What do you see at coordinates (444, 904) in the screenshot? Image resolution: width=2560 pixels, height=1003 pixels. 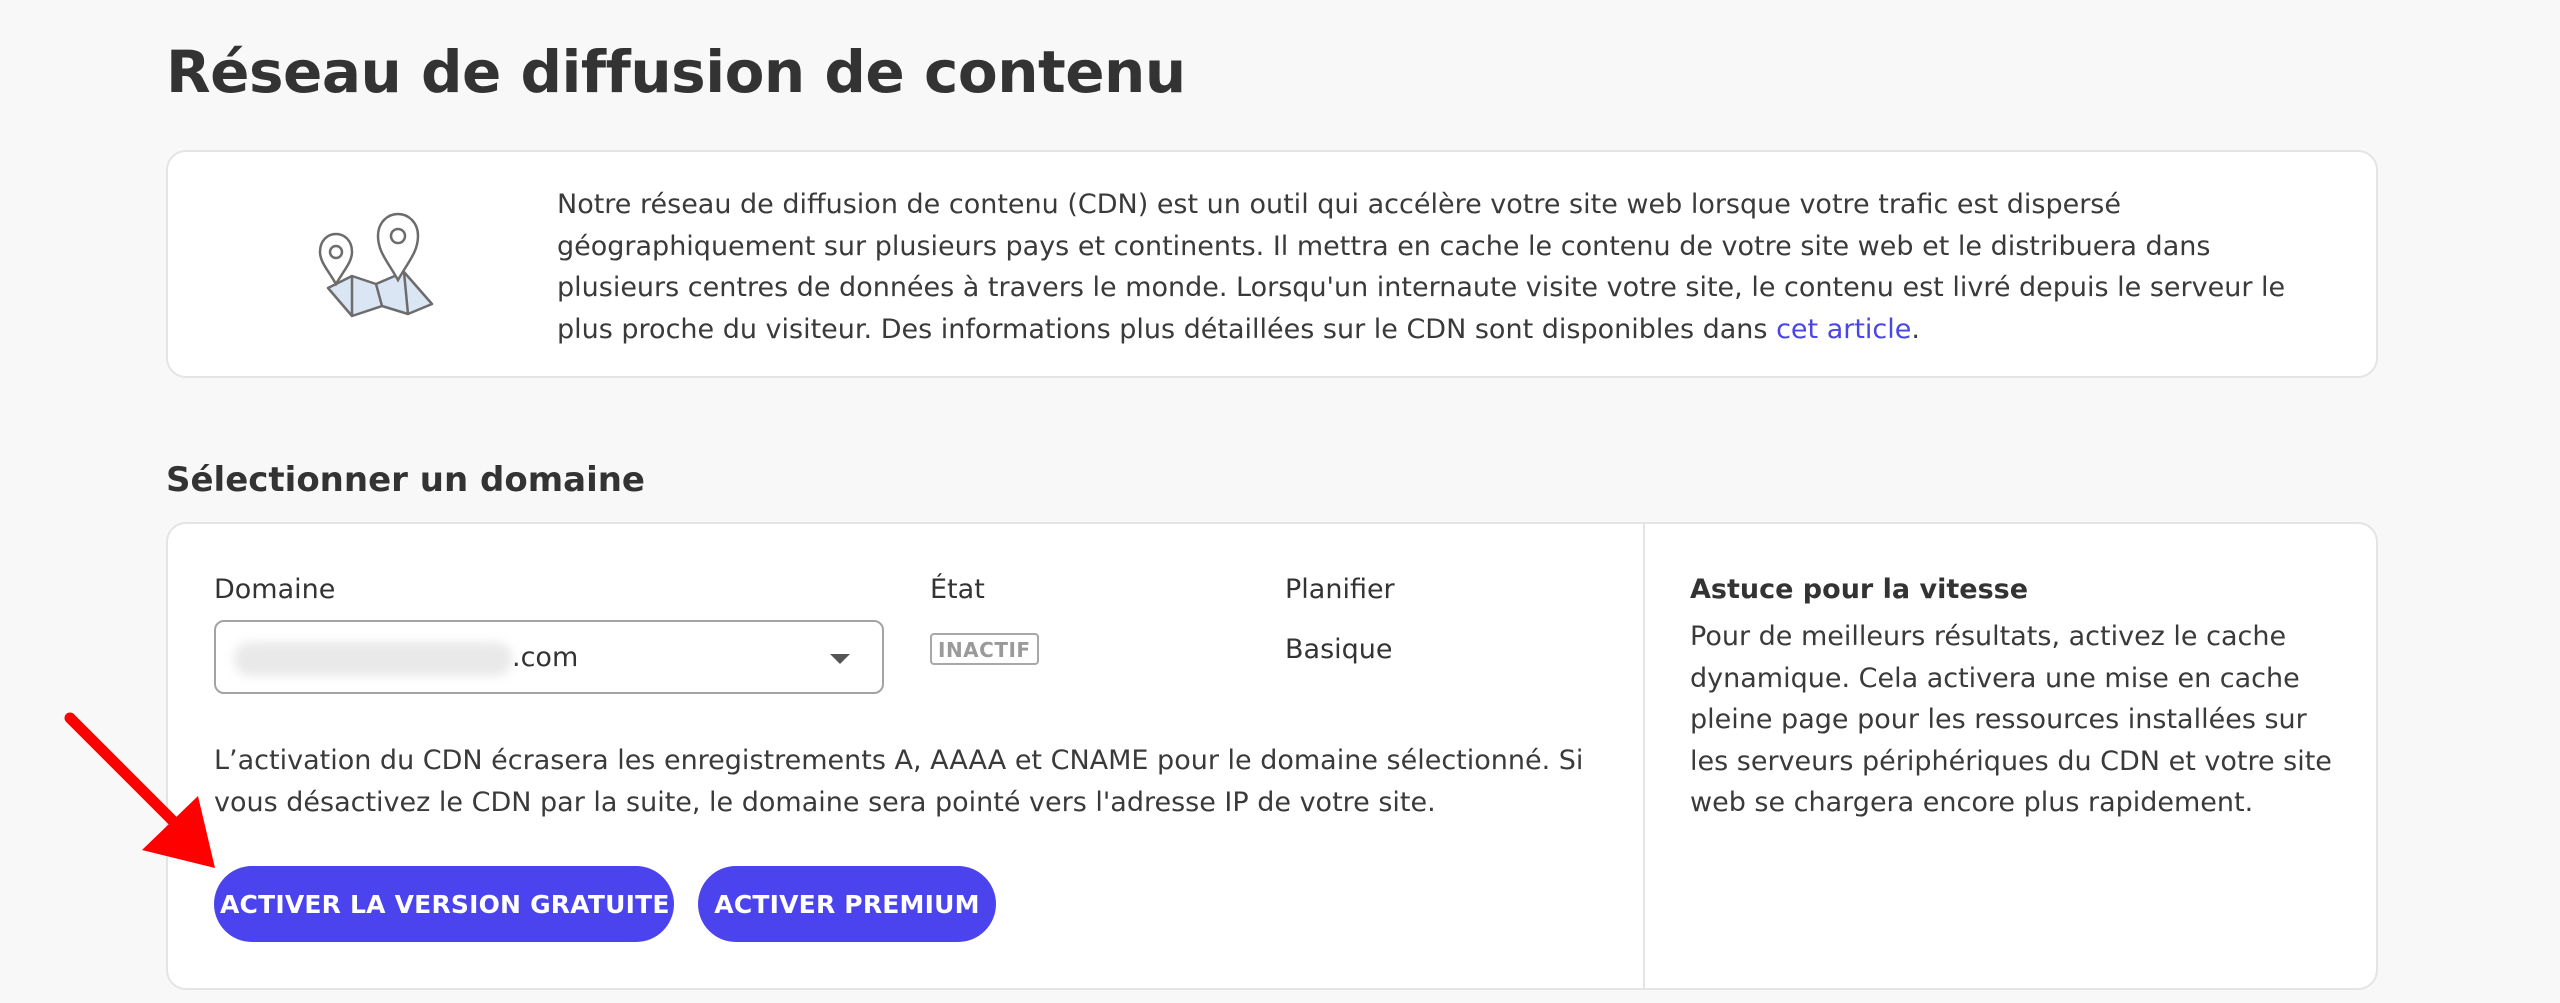 I see `activate-free-button: ACTIVER LA VERSION GRATUITE` at bounding box center [444, 904].